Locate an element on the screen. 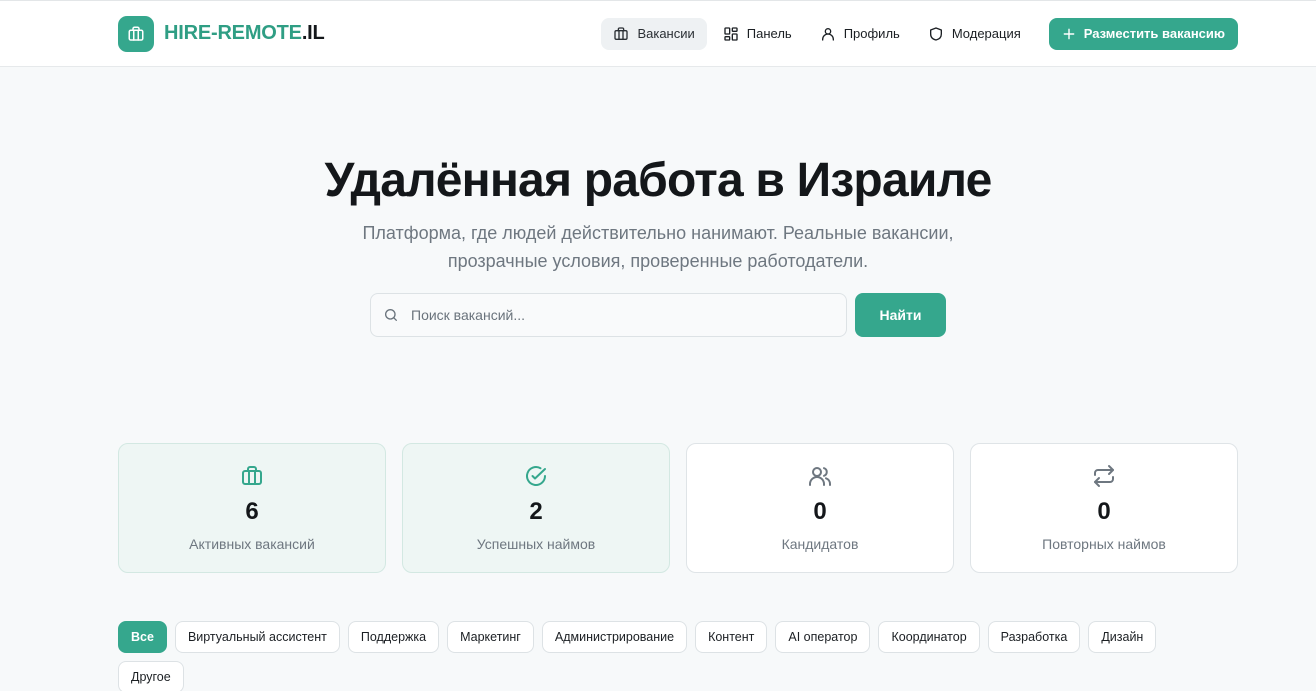  check-circle-icon is located at coordinates (536, 476).